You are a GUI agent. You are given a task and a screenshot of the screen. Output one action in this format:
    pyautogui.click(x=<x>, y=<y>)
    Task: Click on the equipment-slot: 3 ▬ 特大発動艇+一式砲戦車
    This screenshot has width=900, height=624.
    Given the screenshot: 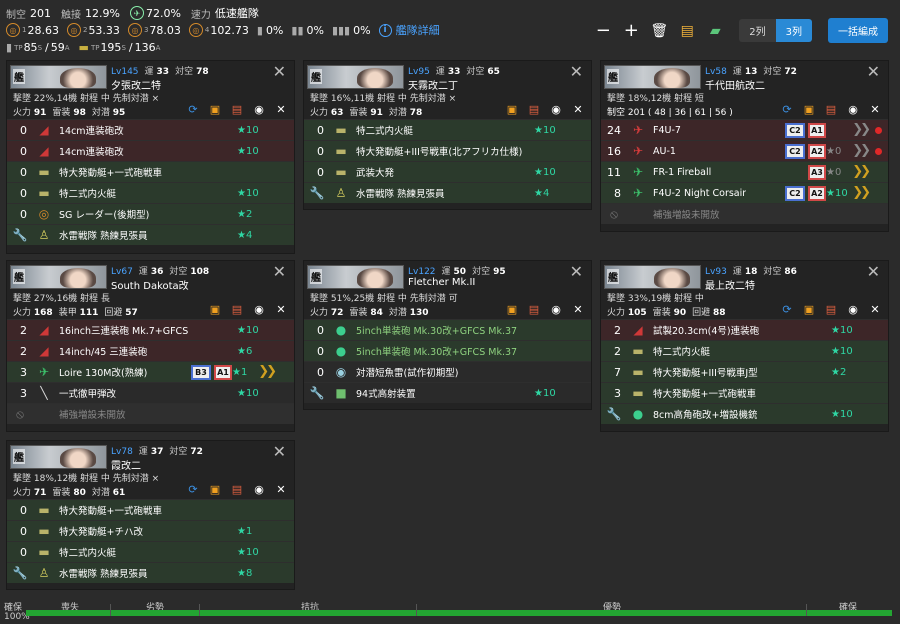 What is the action you would take?
    pyautogui.click(x=744, y=392)
    